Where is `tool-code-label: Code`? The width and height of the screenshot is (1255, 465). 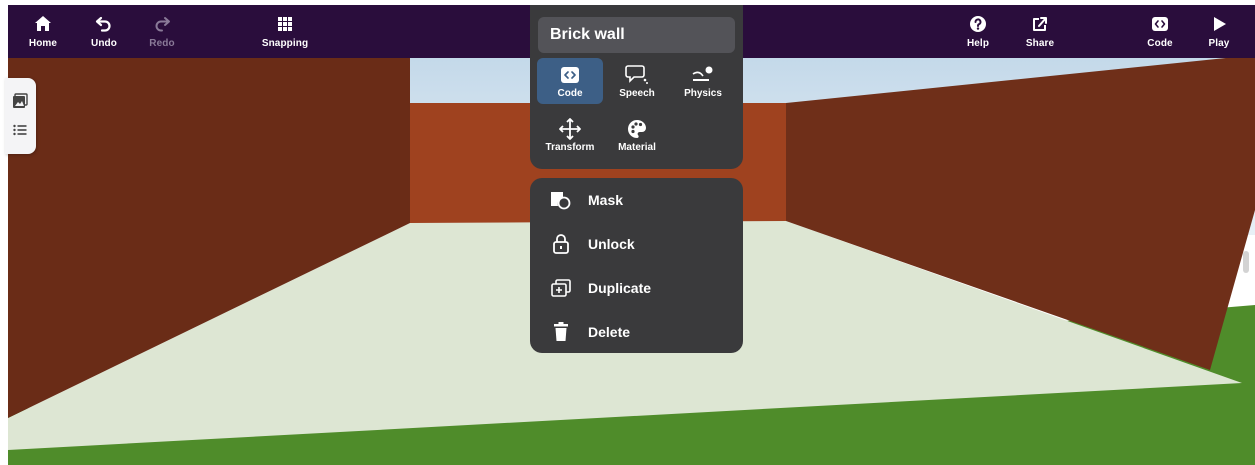 tool-code-label: Code is located at coordinates (570, 93).